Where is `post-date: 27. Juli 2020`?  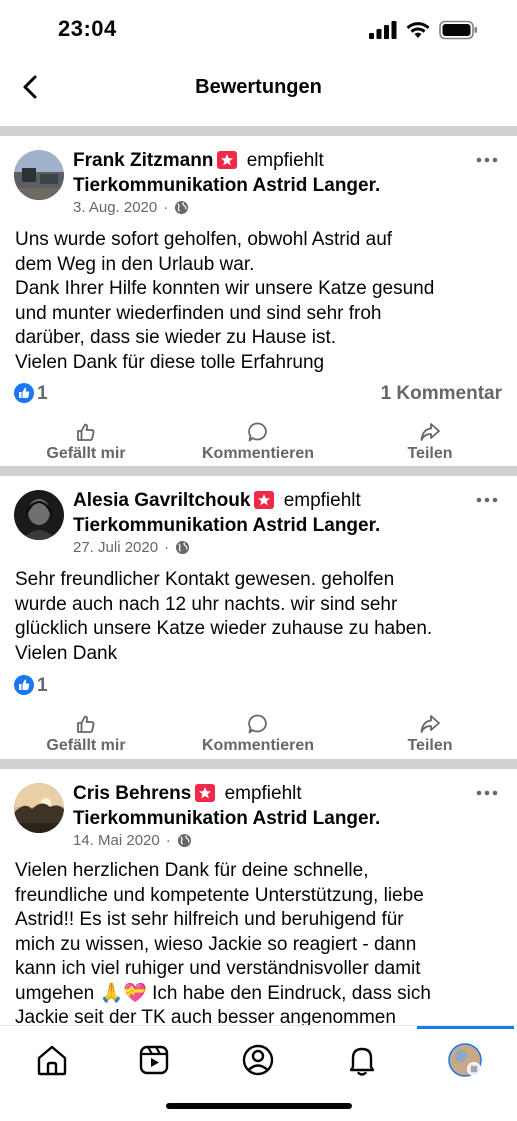
post-date: 27. Juli 2020 is located at coordinates (115, 547).